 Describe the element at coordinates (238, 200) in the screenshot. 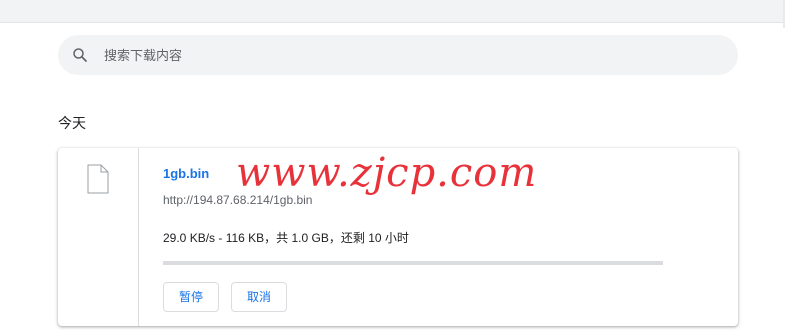

I see `file-url: http://194.87.68.214/1gb.bin` at that location.